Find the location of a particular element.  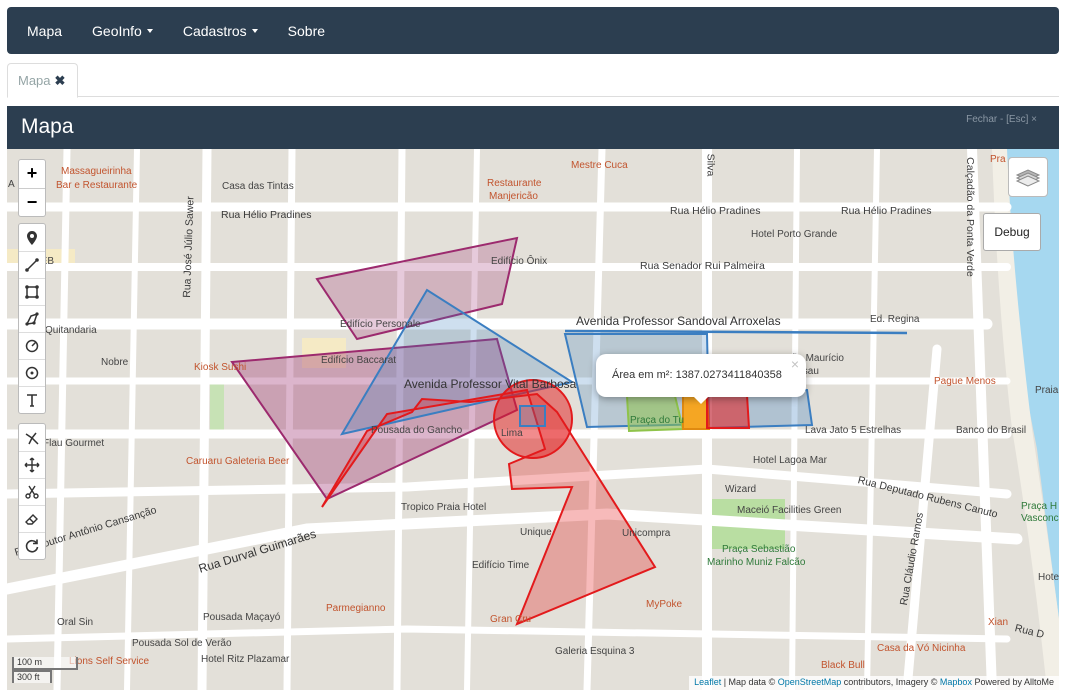

cut-icon is located at coordinates (32, 437).